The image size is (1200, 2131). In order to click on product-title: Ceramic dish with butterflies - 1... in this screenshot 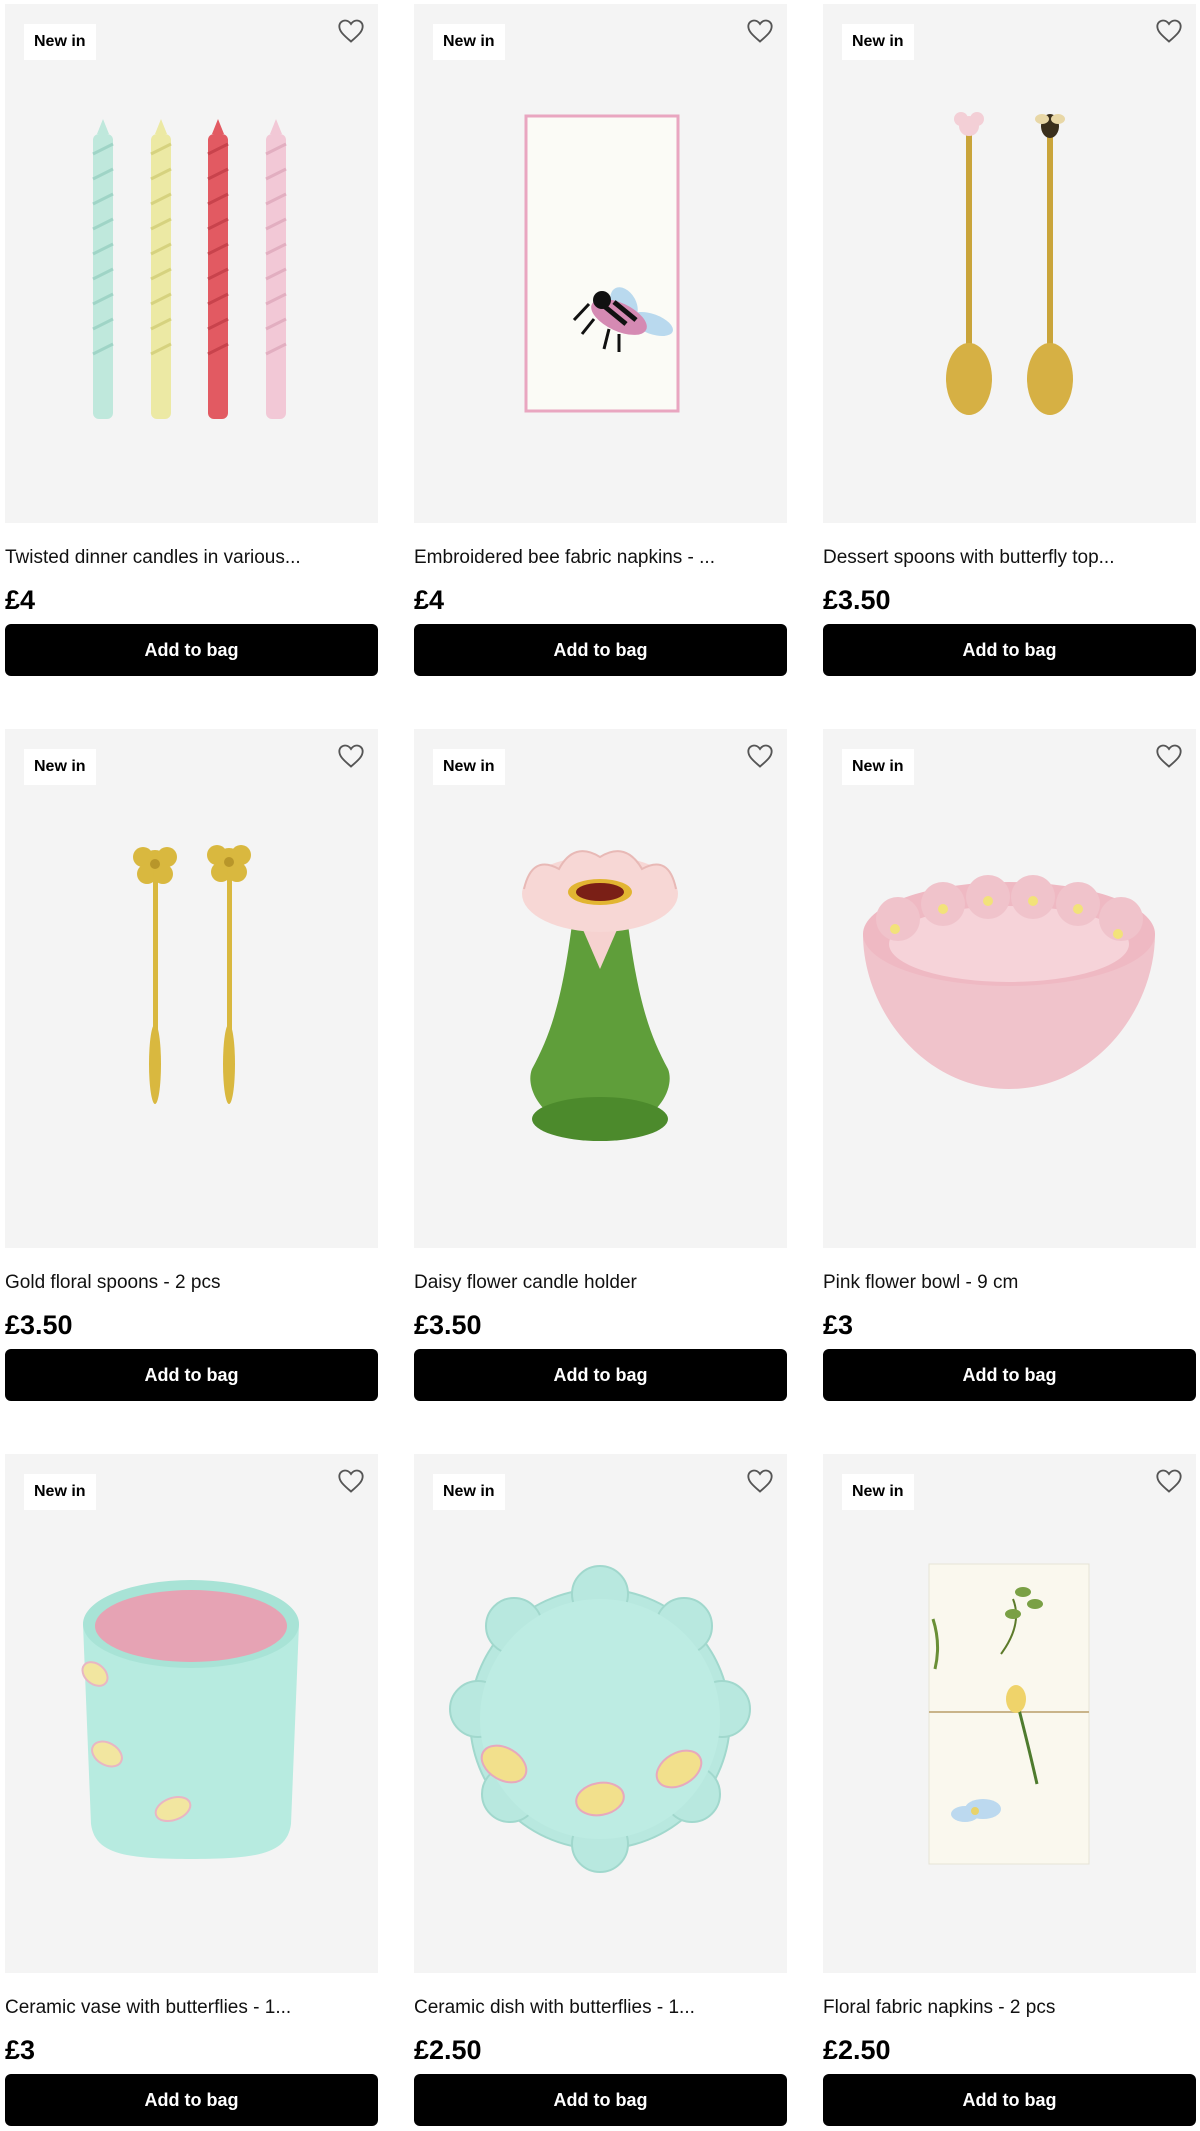, I will do `click(600, 2008)`.